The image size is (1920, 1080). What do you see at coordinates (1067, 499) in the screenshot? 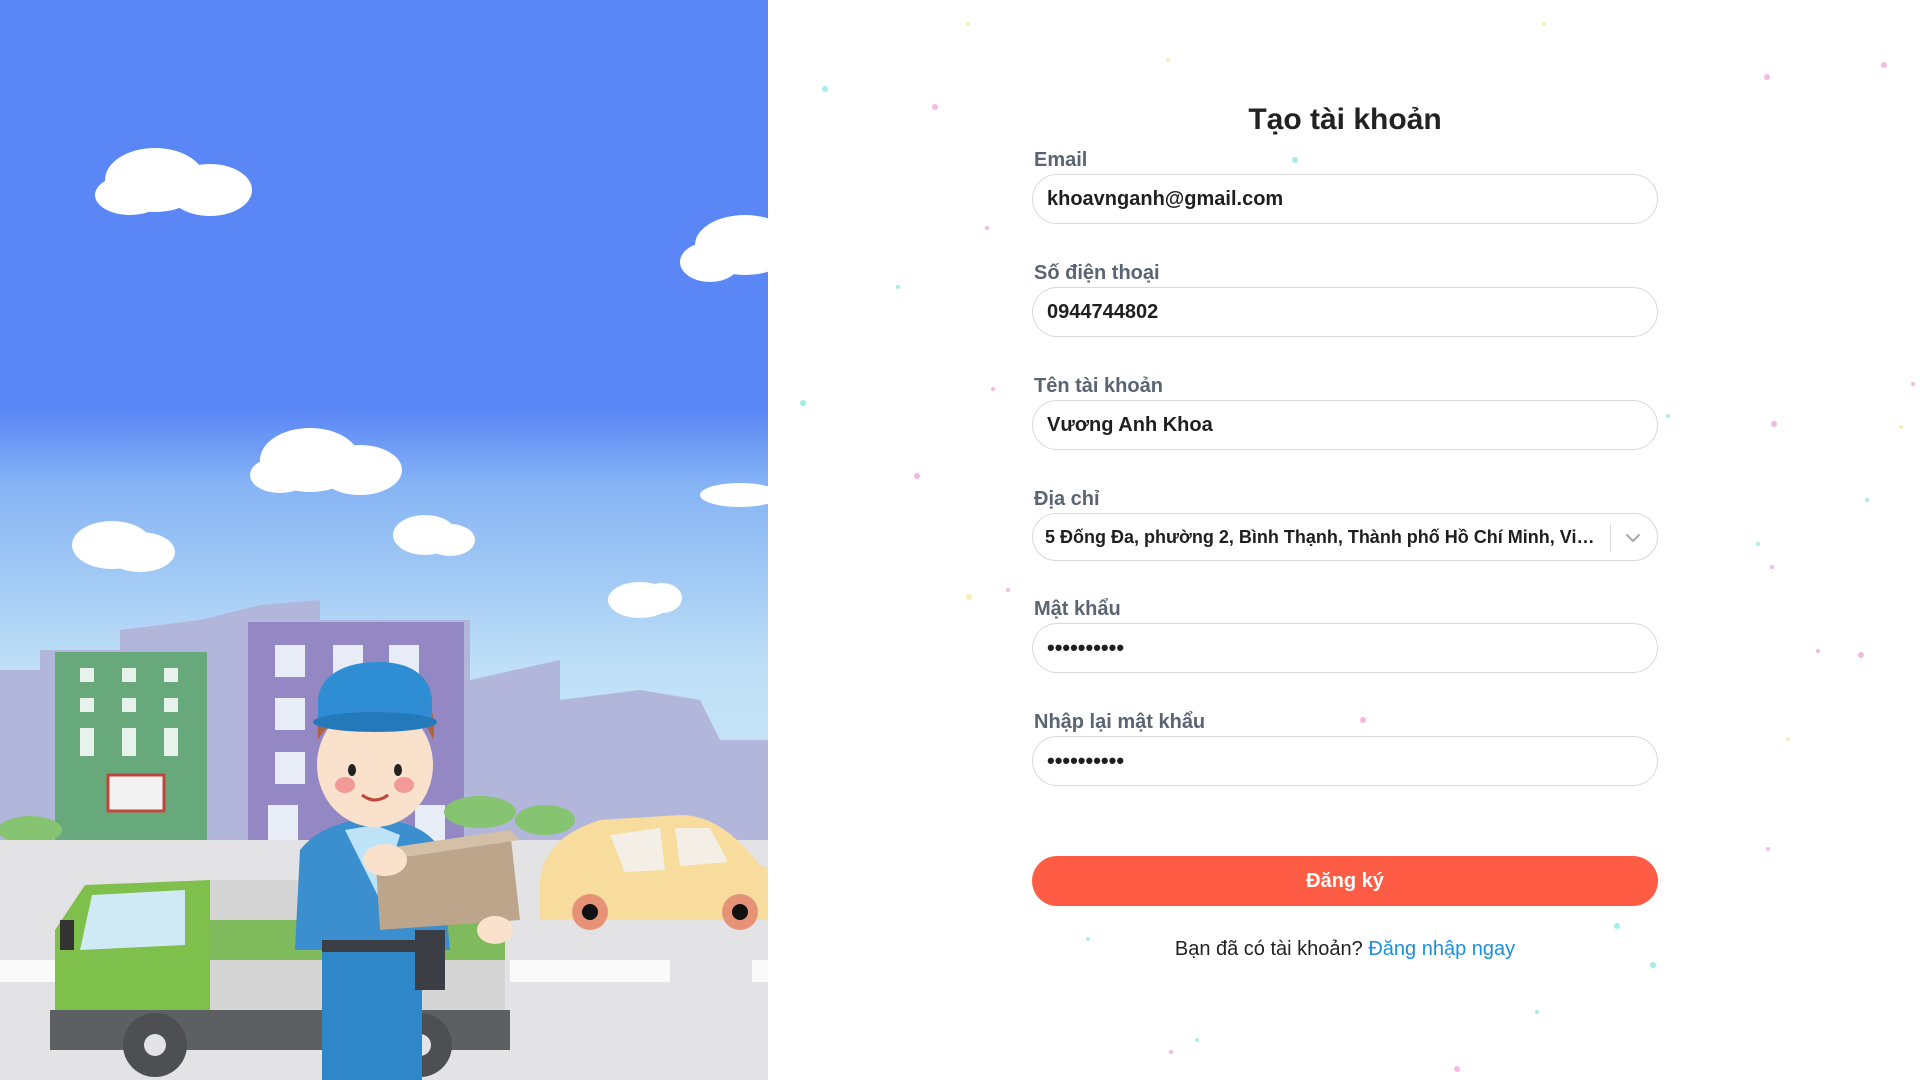
I see `address-label: Địa chỉ` at bounding box center [1067, 499].